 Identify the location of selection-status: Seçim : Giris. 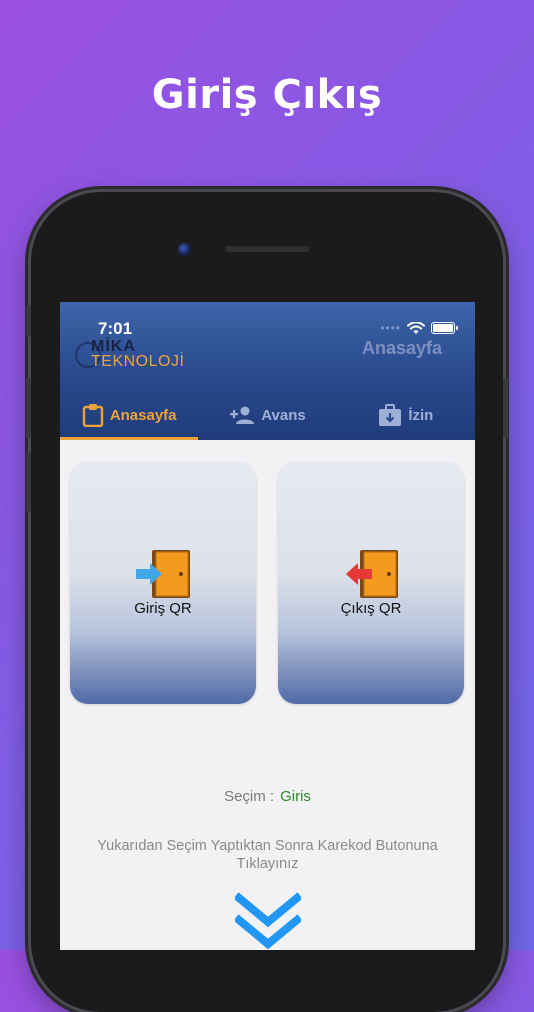
(267, 796).